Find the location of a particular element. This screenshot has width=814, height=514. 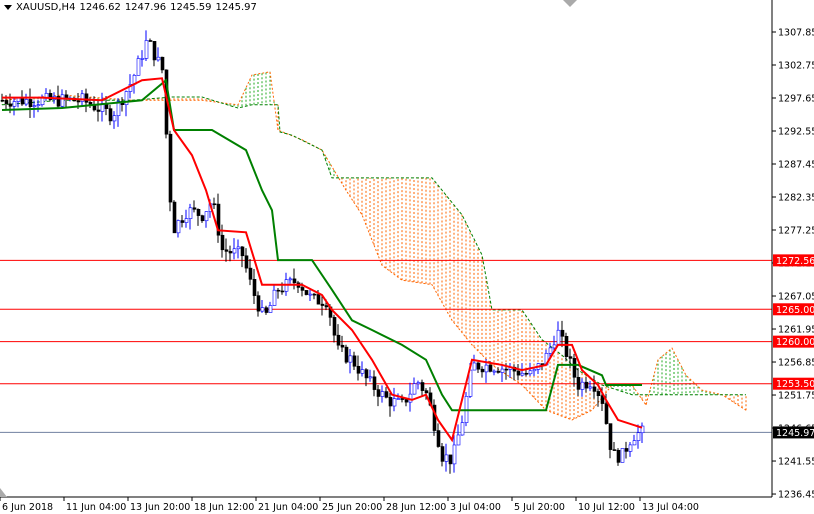

y-tick-label: 1261.95 is located at coordinates (796, 330).